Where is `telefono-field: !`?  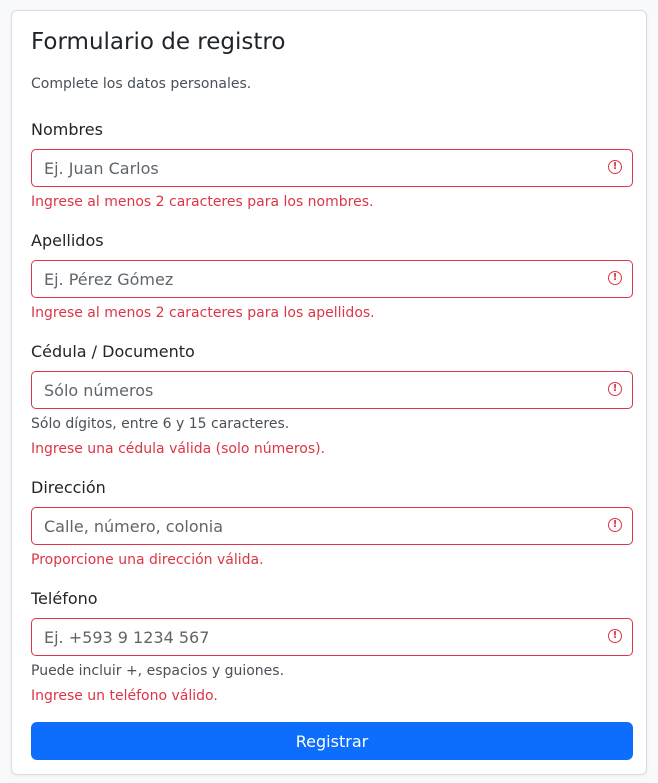
telefono-field: ! is located at coordinates (332, 637).